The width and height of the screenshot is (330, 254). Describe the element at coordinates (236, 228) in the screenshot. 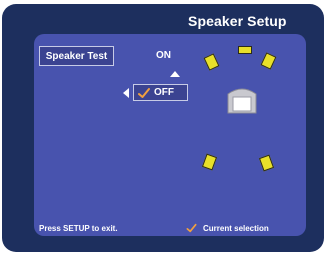

I see `legend-label: Current selection` at that location.